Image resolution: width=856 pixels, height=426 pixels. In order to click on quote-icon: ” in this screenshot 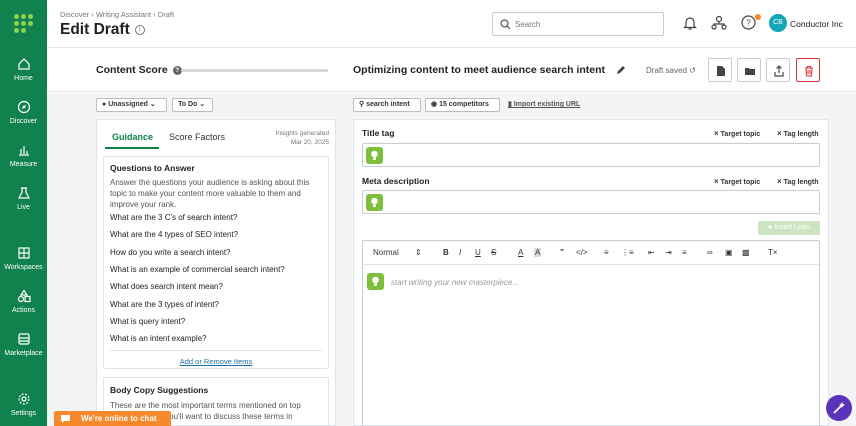, I will do `click(562, 252)`.